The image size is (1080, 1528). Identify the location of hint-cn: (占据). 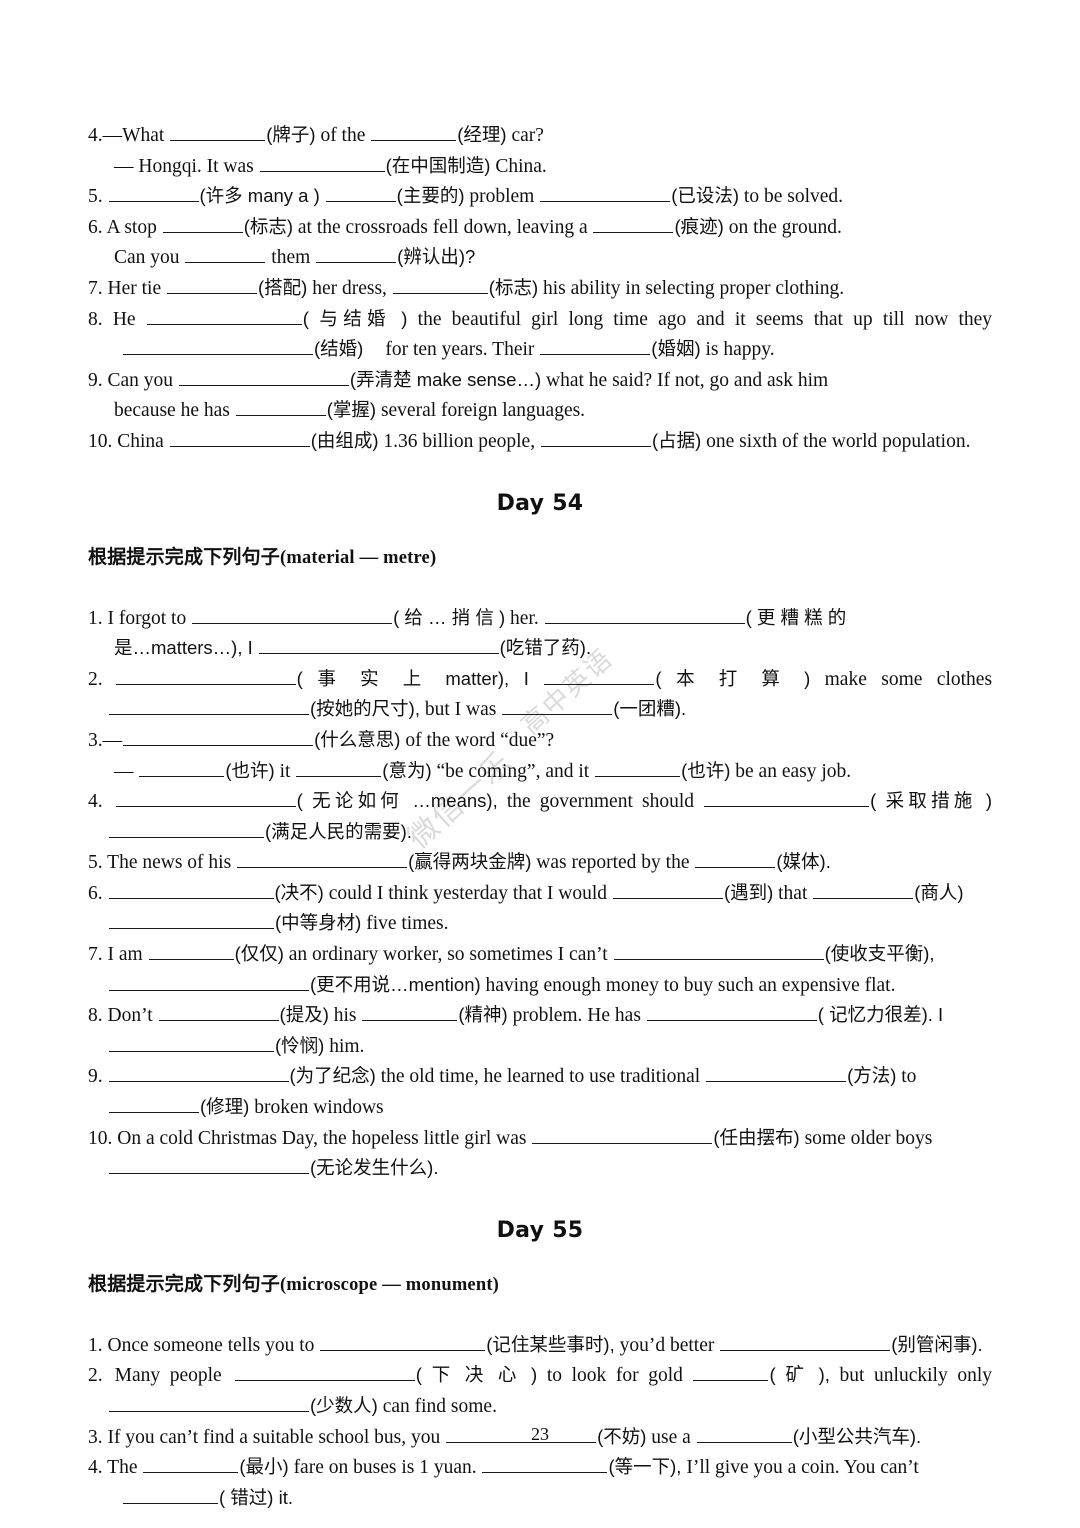
(676, 440).